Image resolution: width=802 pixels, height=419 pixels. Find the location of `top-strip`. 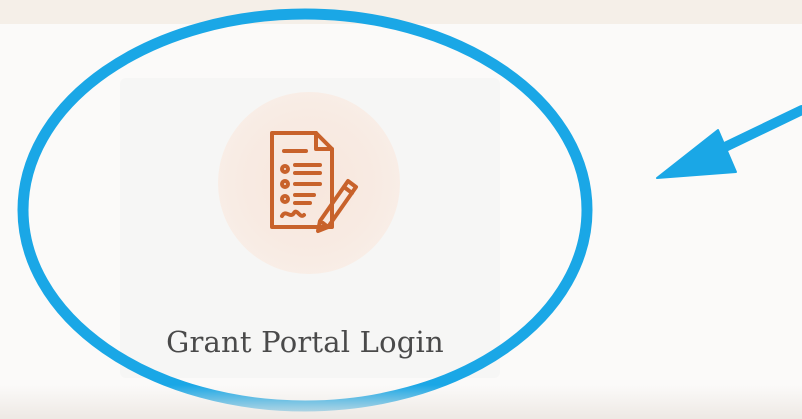

top-strip is located at coordinates (401, 12).